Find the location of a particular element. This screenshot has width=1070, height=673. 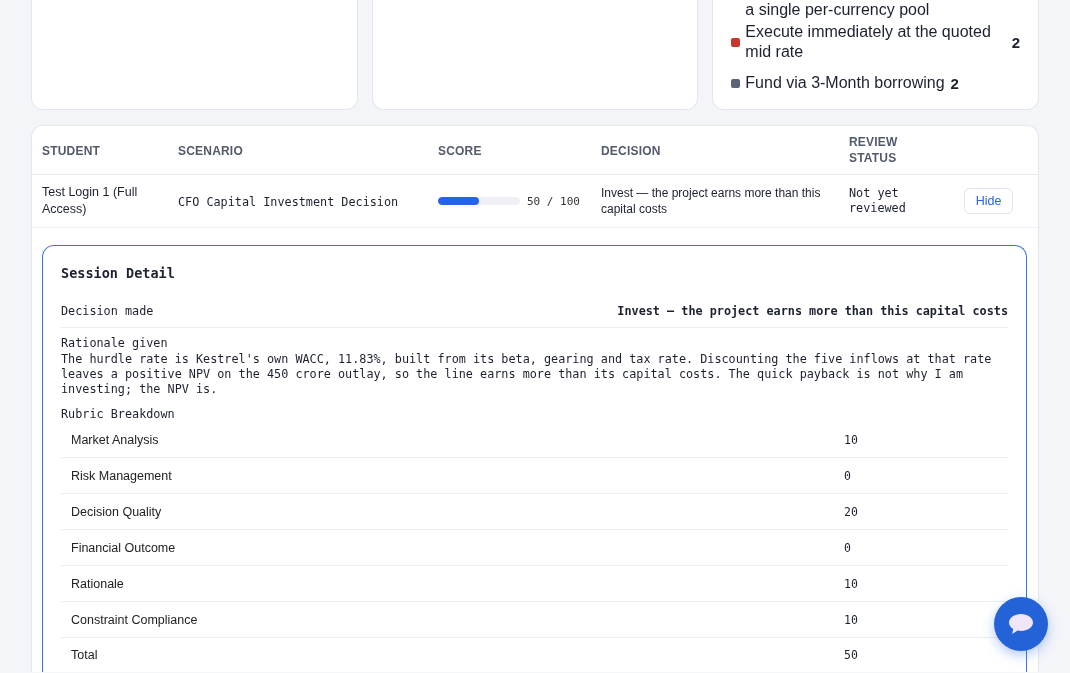

rubric-criterion: Financial Outcome is located at coordinates (123, 547).